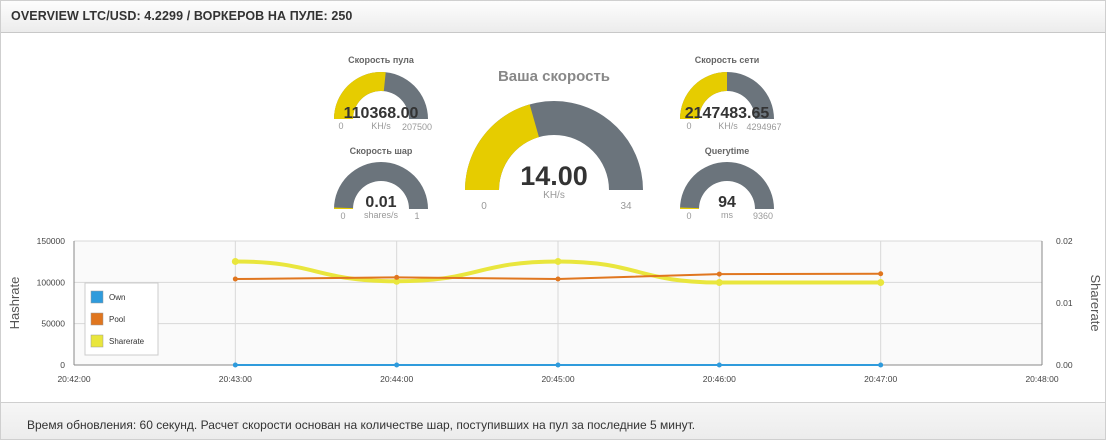  What do you see at coordinates (235, 379) in the screenshot?
I see `x-tick-label: 20:43:00` at bounding box center [235, 379].